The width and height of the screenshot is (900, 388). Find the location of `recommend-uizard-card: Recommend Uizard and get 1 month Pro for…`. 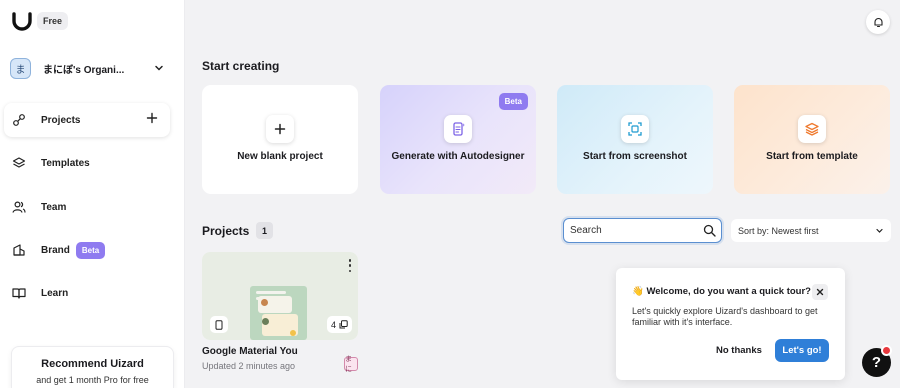

recommend-uizard-card: Recommend Uizard and get 1 month Pro for… is located at coordinates (92, 367).